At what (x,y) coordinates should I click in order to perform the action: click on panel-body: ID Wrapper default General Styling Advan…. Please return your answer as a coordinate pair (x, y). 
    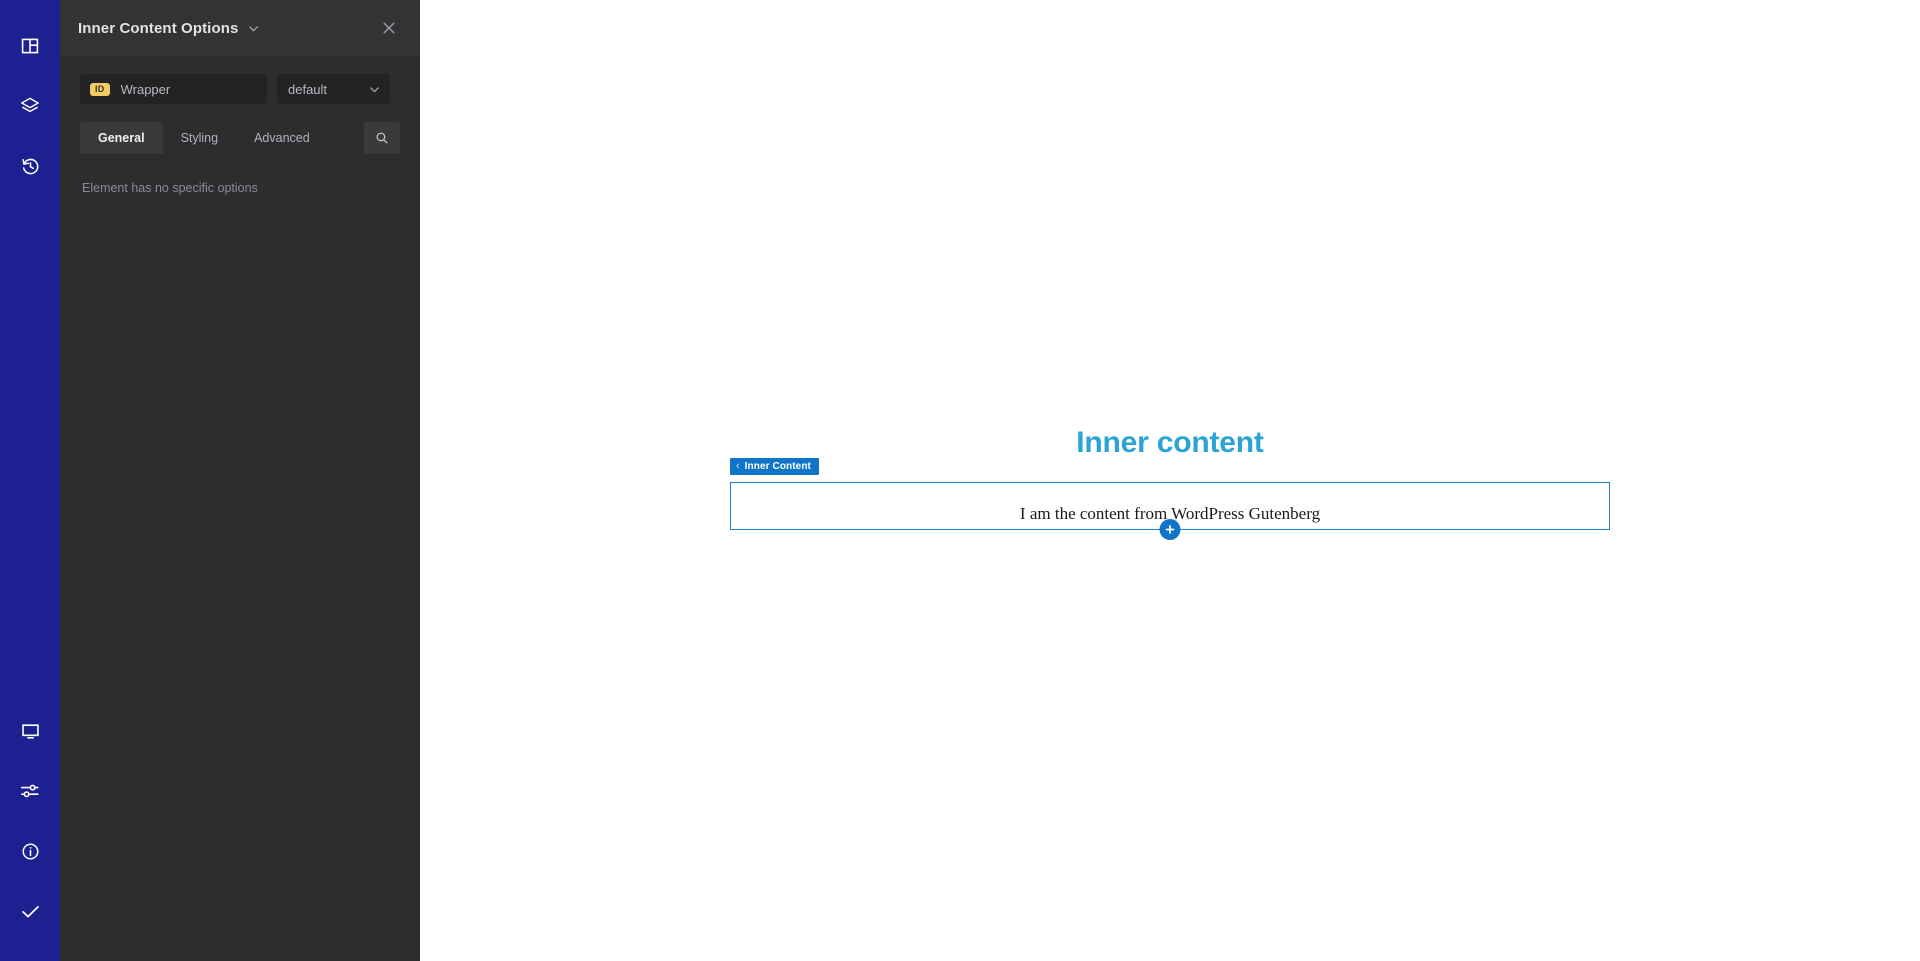
    Looking at the image, I should click on (240, 125).